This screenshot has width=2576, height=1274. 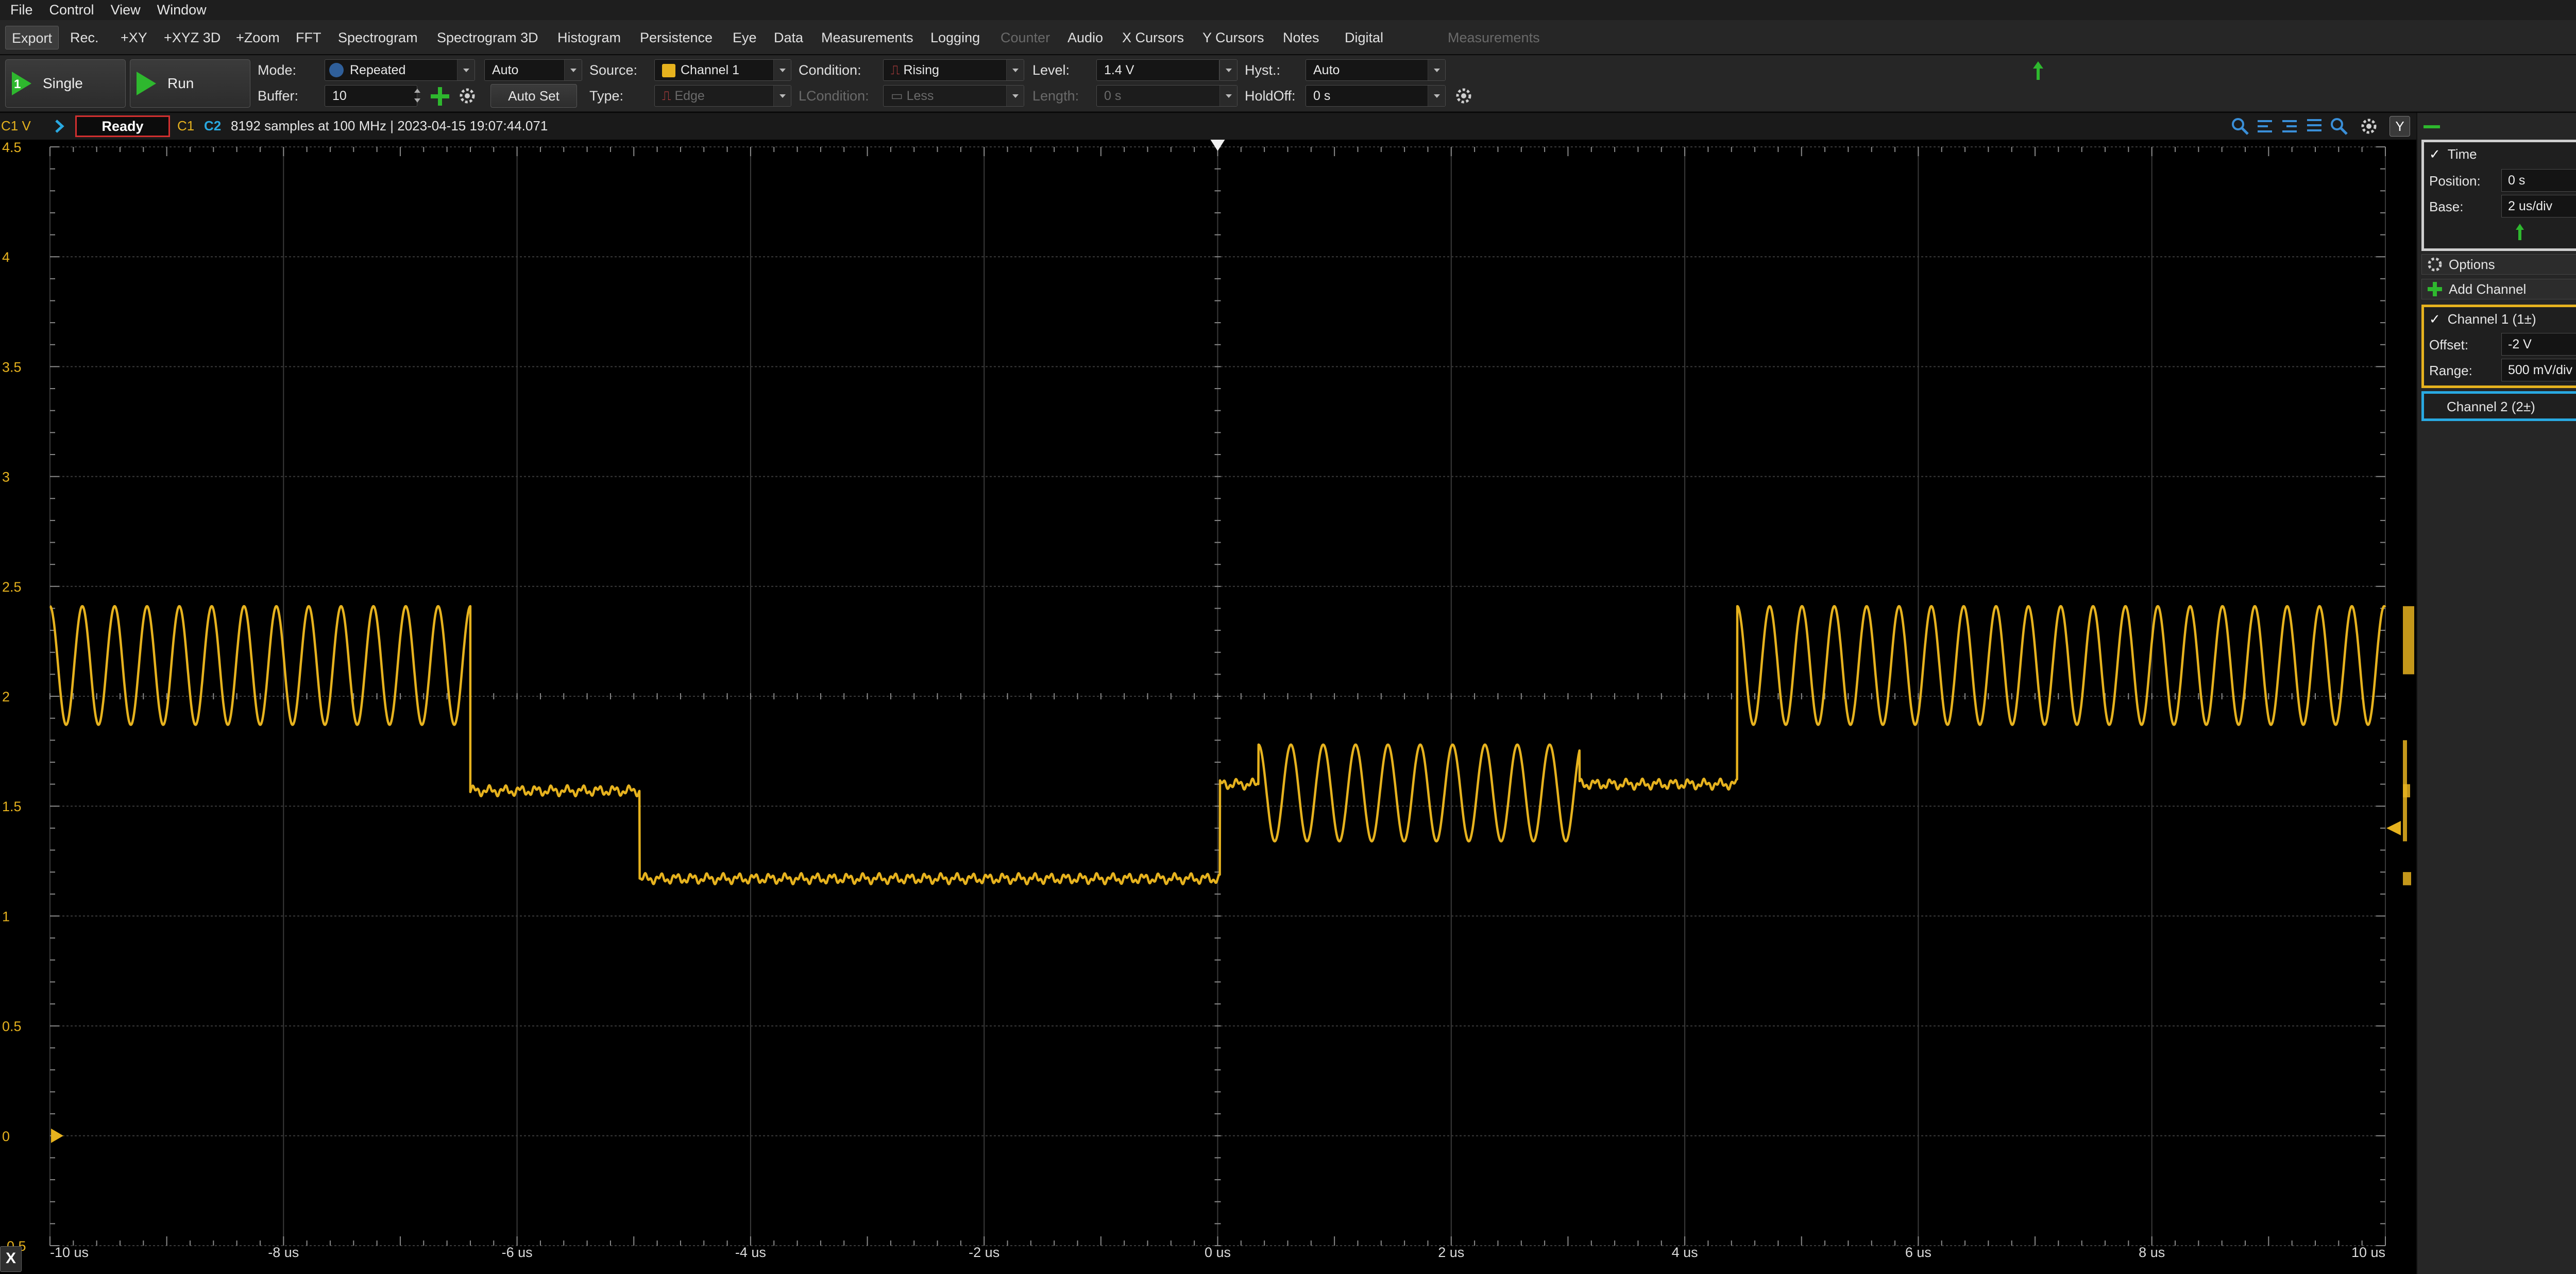 I want to click on channel2-title: Channel 2 (2±), so click(x=2491, y=407).